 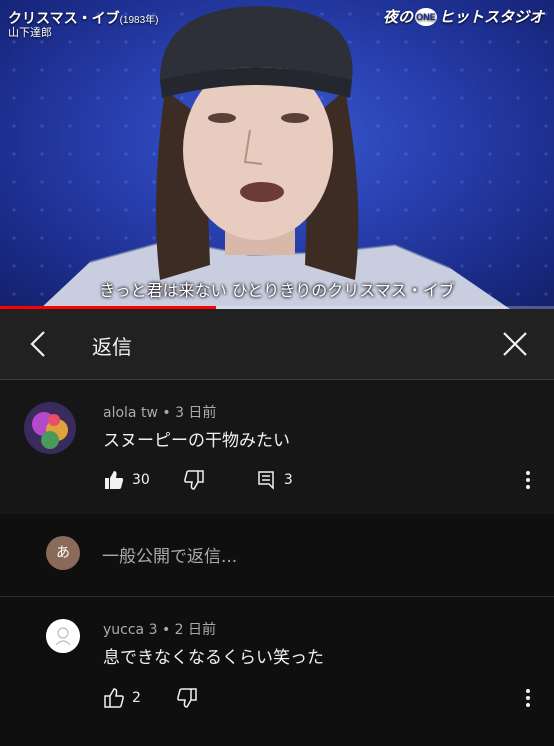 What do you see at coordinates (288, 480) in the screenshot?
I see `reply-count: 3` at bounding box center [288, 480].